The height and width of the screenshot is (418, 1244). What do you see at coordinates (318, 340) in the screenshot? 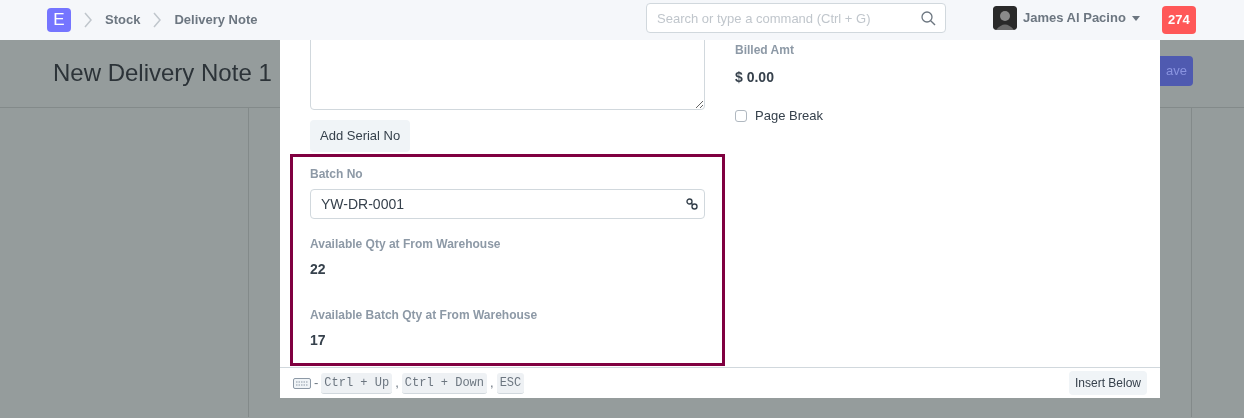
I see `field-value: 17` at bounding box center [318, 340].